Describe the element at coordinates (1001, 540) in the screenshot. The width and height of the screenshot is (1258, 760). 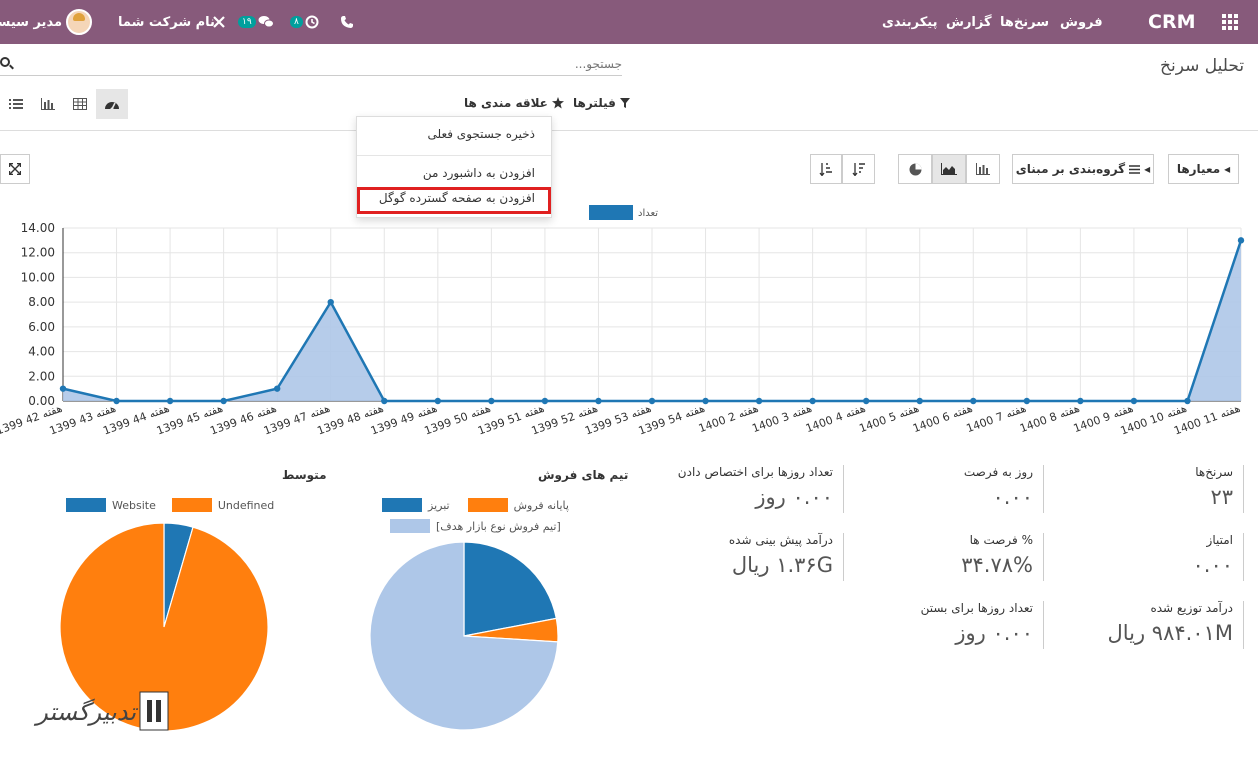
I see `kpi-label: % فرصت ها` at that location.